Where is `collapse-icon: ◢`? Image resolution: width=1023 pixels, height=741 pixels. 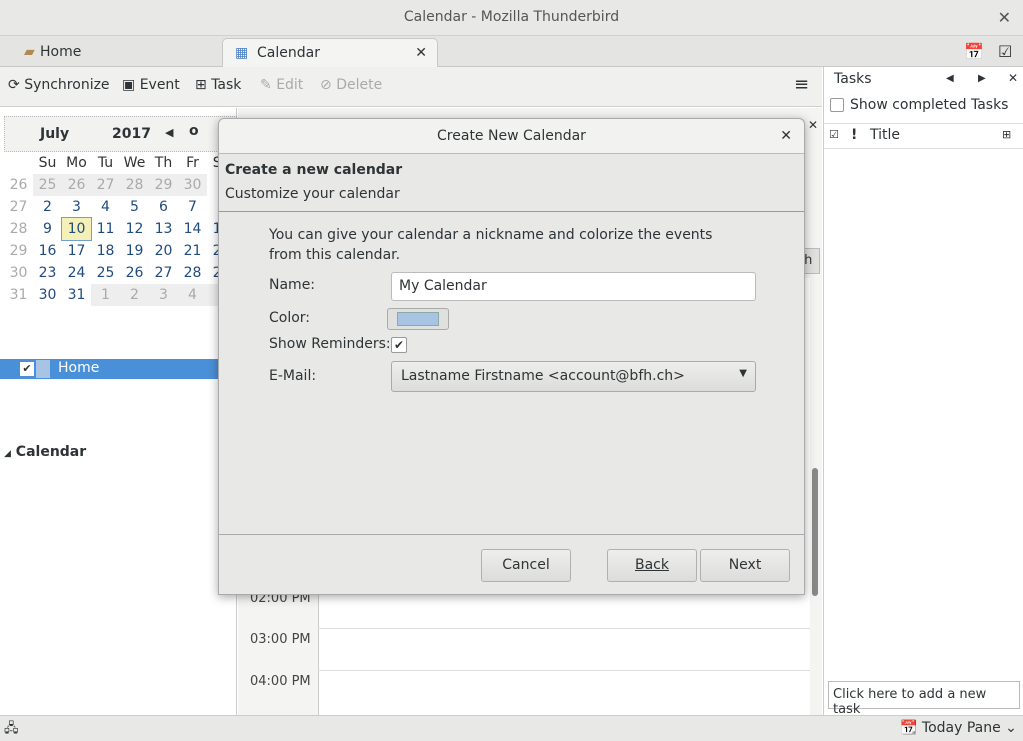 collapse-icon: ◢ is located at coordinates (7, 454).